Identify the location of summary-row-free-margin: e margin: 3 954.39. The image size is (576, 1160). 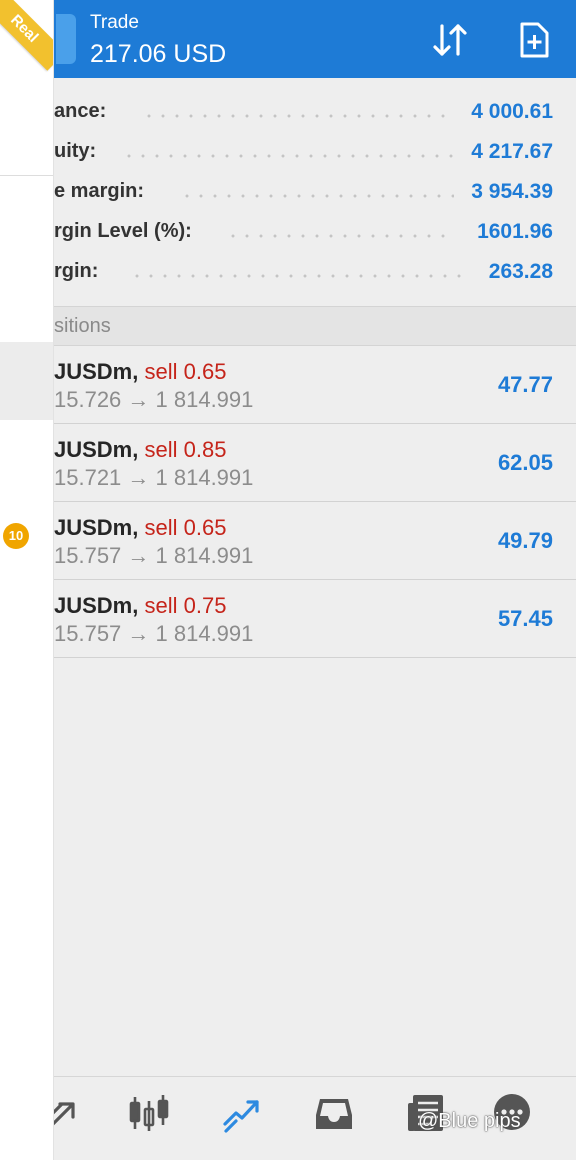
(288, 192).